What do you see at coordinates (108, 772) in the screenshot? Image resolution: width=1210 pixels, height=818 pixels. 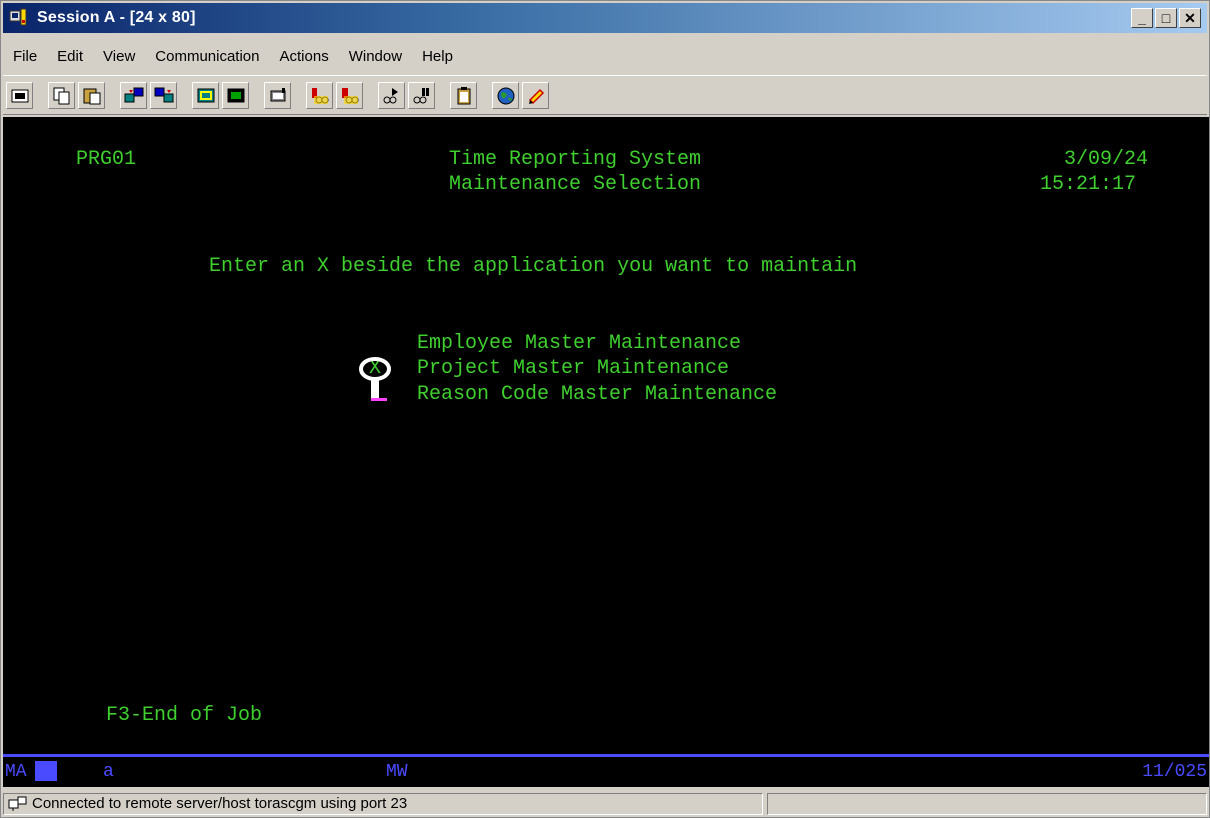 I see `input-indicator: a` at bounding box center [108, 772].